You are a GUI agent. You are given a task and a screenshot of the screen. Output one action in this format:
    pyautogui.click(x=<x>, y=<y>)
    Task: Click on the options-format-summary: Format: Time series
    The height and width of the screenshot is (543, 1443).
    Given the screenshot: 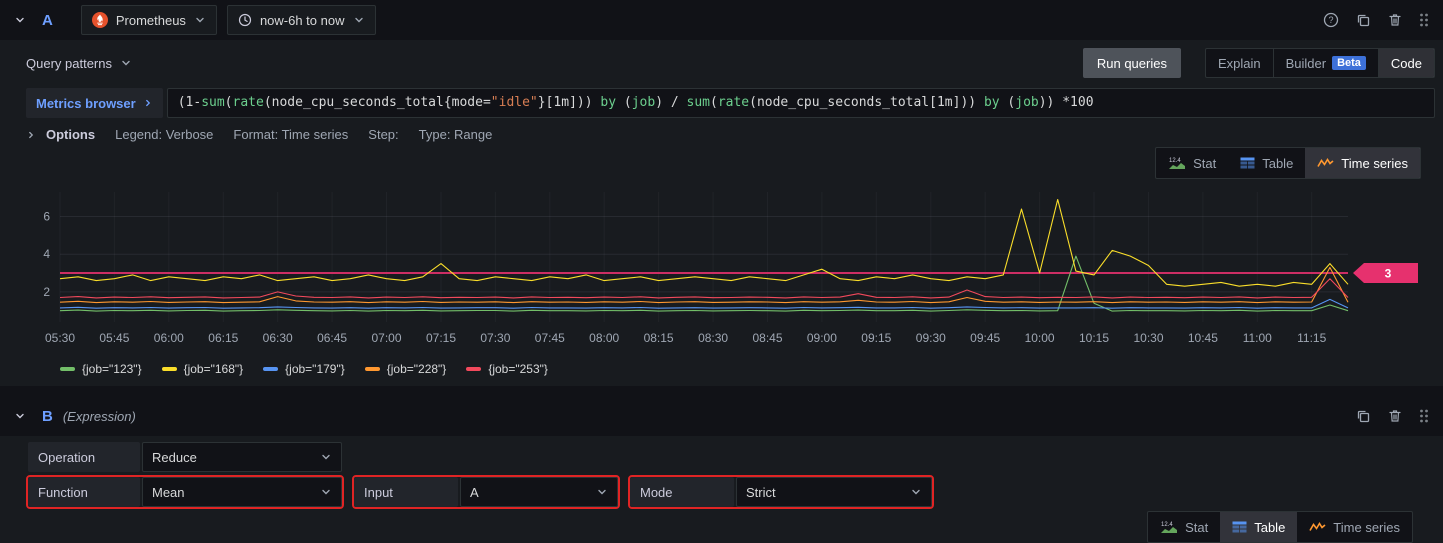 What is the action you would take?
    pyautogui.click(x=291, y=134)
    